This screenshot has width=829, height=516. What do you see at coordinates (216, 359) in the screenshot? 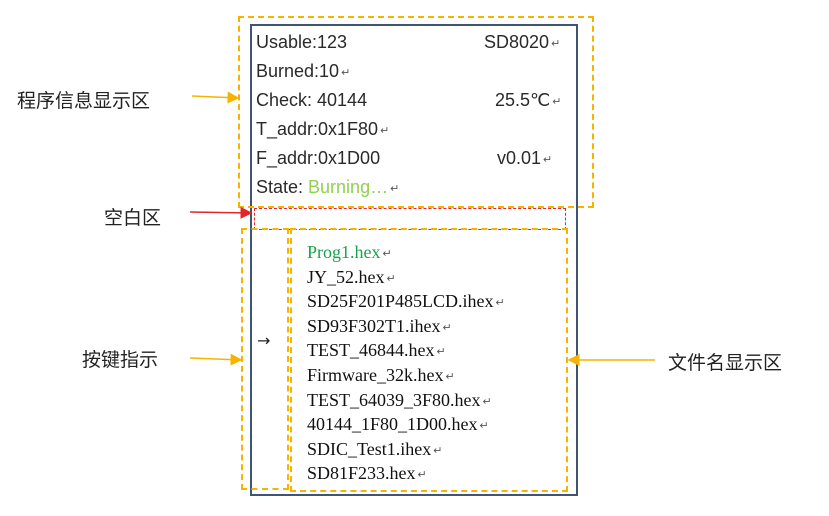
I see `arrow-key-indicator` at bounding box center [216, 359].